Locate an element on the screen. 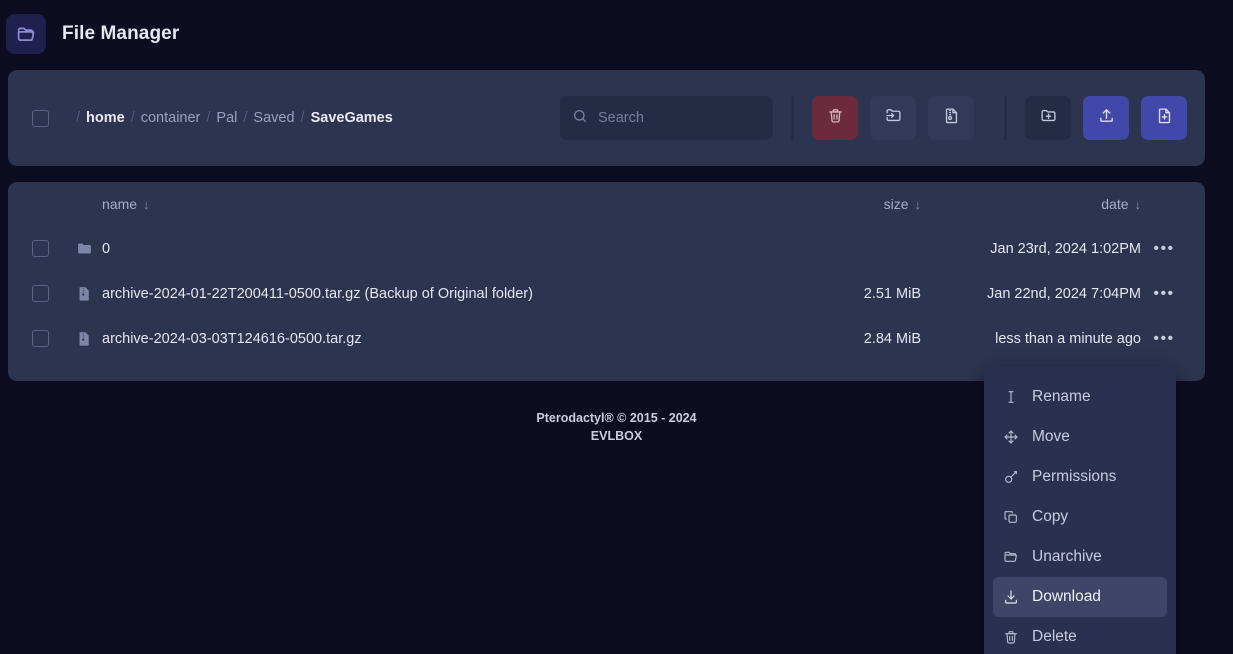 The height and width of the screenshot is (654, 1233). upload-icon is located at coordinates (1106, 118).